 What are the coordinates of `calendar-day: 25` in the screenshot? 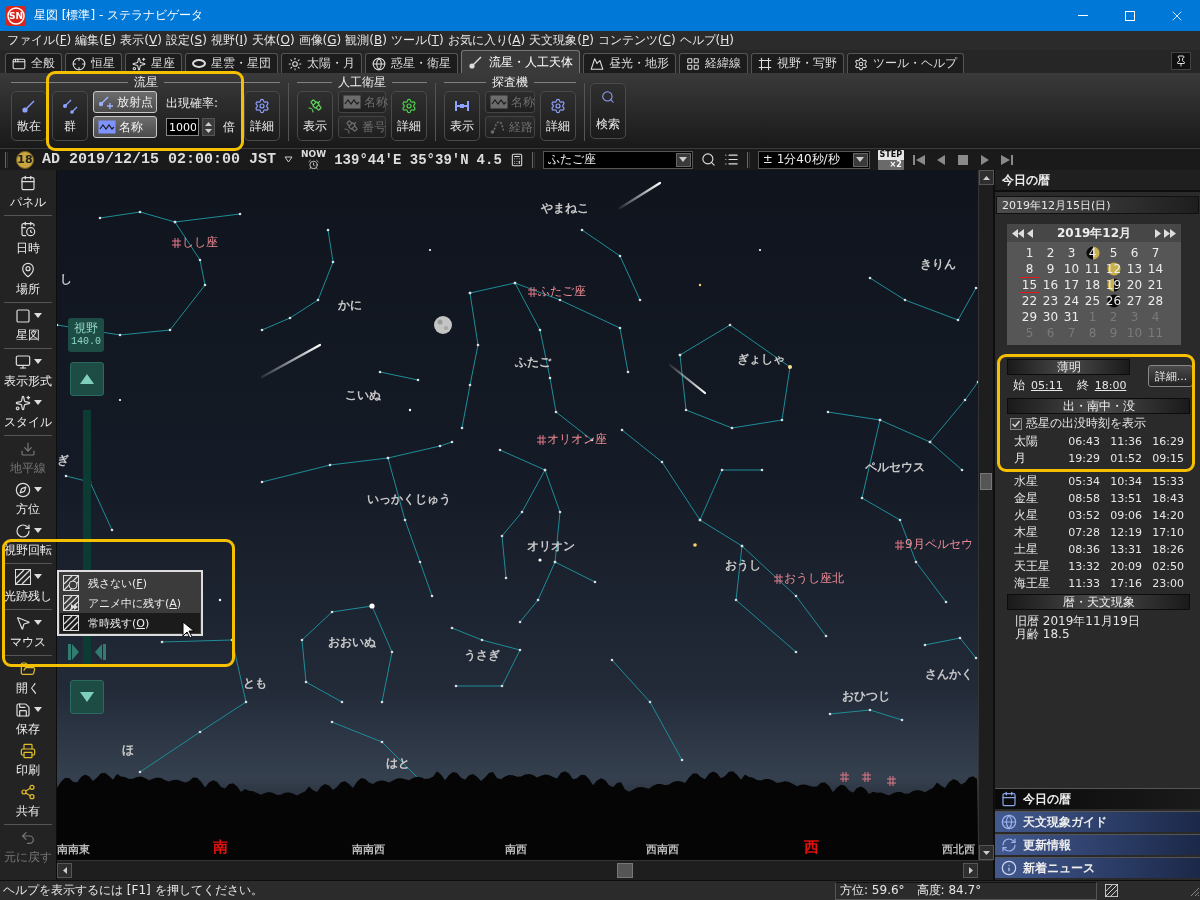 It's located at (1092, 301).